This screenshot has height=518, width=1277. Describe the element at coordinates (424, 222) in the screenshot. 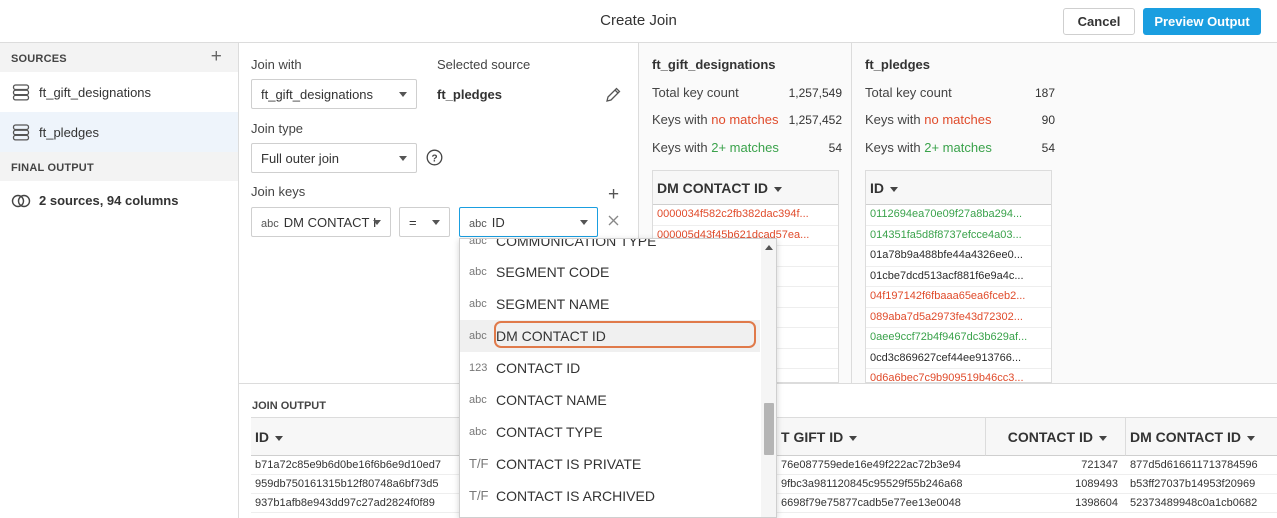

I see `operator-select: =` at that location.